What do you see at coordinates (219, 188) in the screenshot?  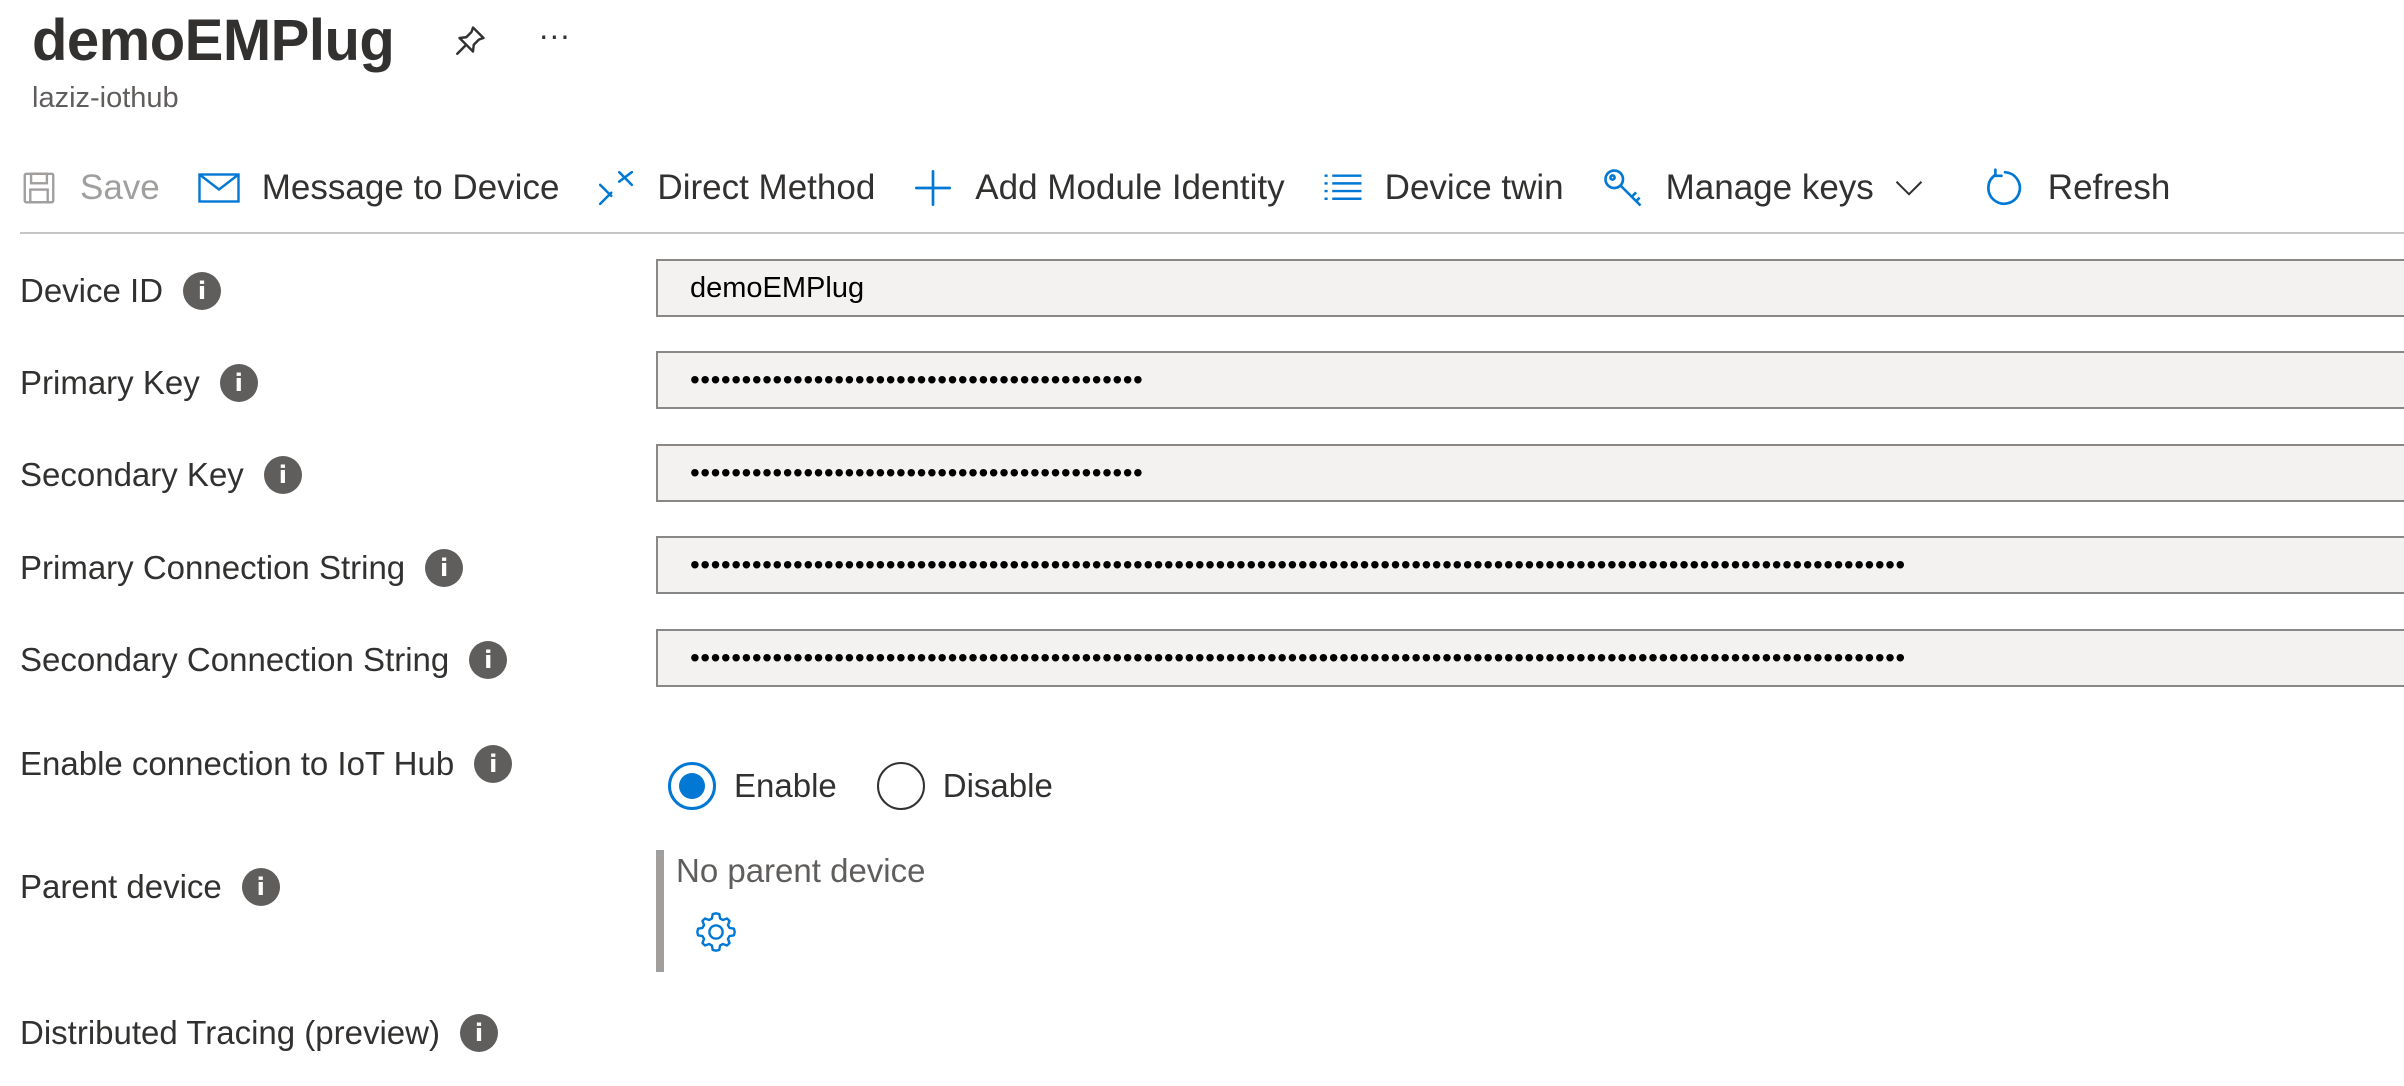 I see `mail-icon` at bounding box center [219, 188].